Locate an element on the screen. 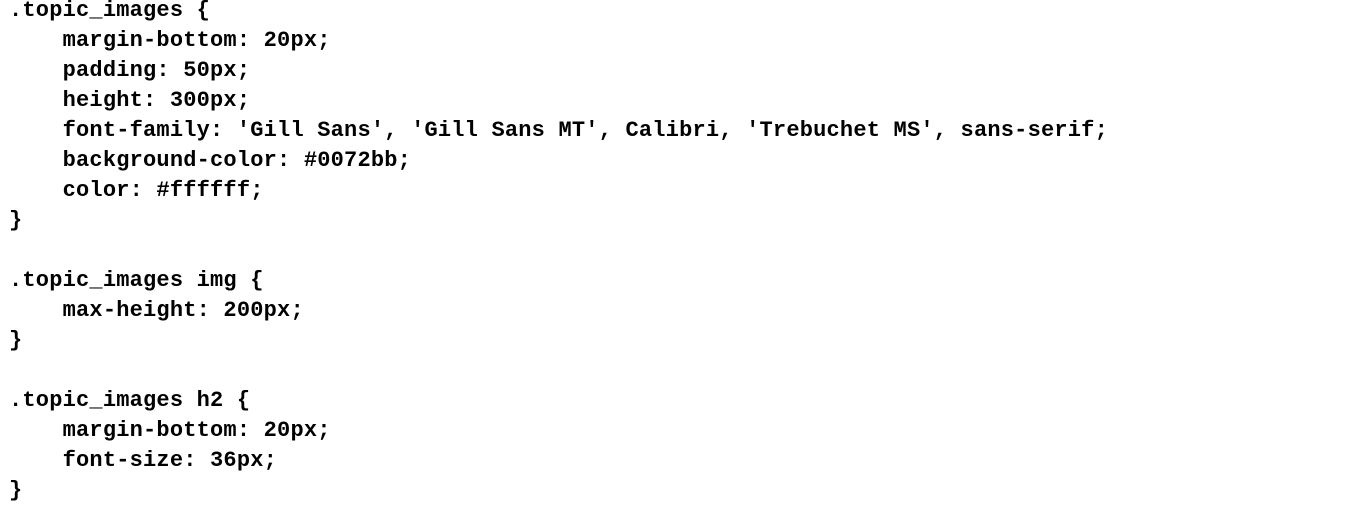 This screenshot has width=1360, height=530. code-line: .topic_images h2 { is located at coordinates (130, 400).